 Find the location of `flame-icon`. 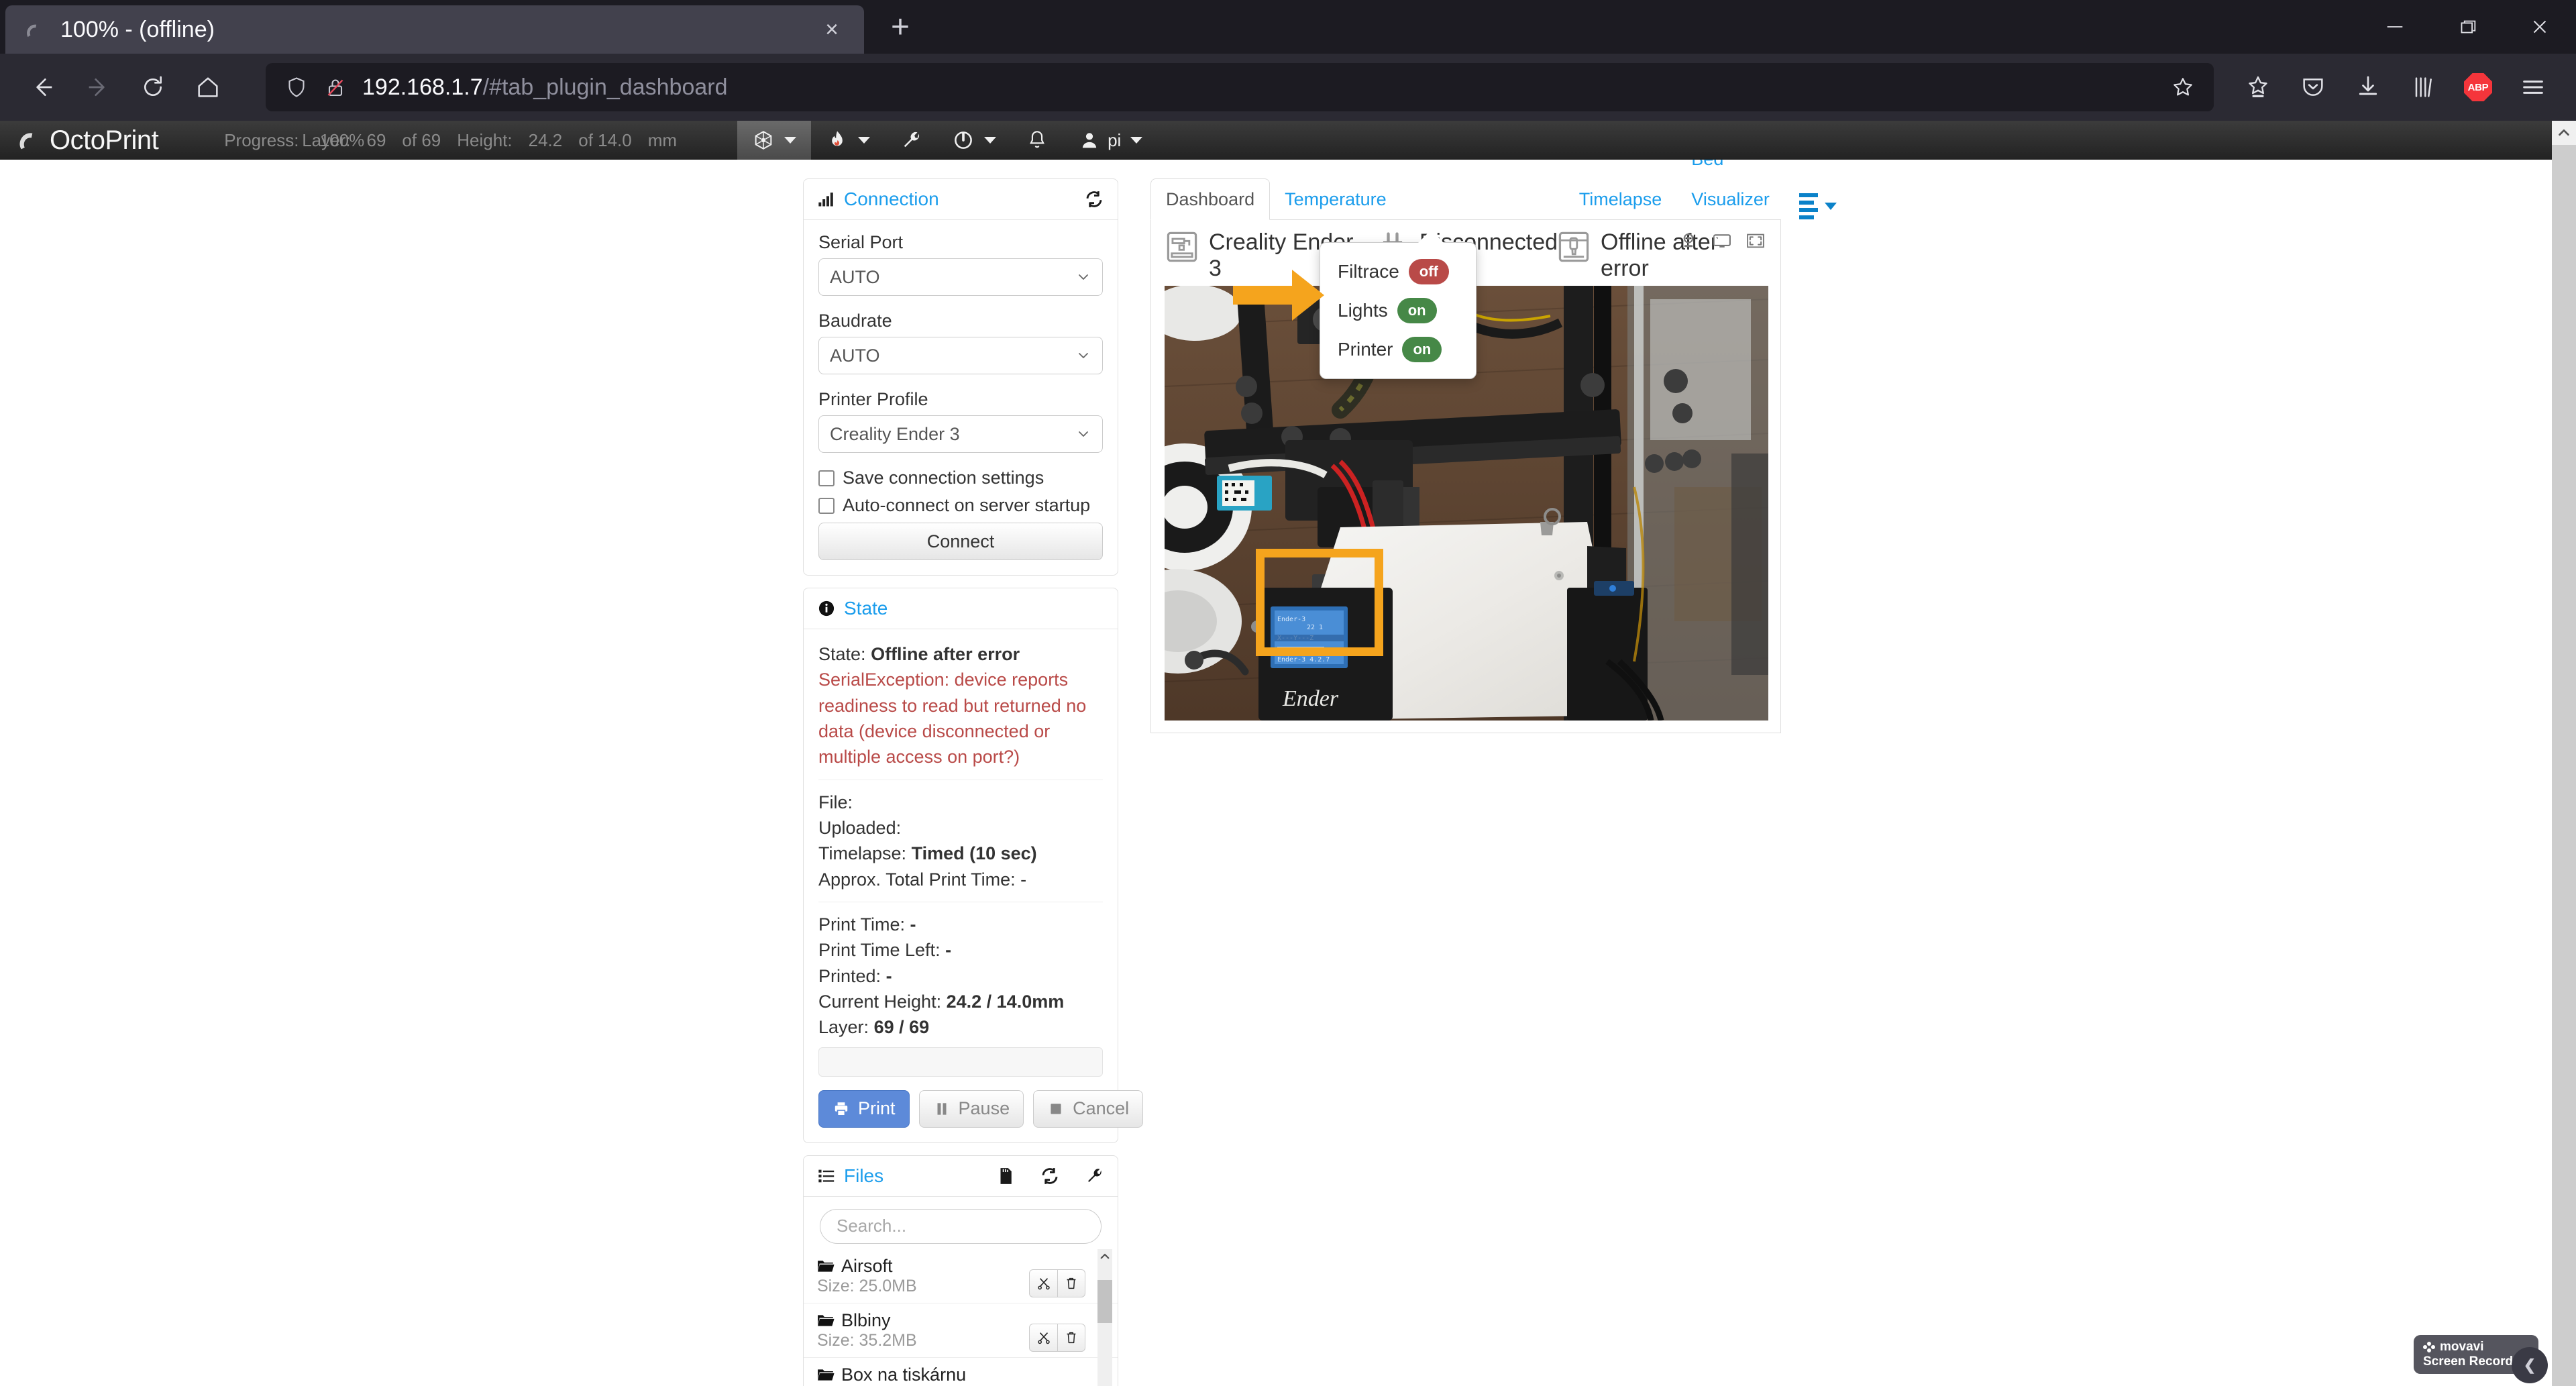

flame-icon is located at coordinates (837, 138).